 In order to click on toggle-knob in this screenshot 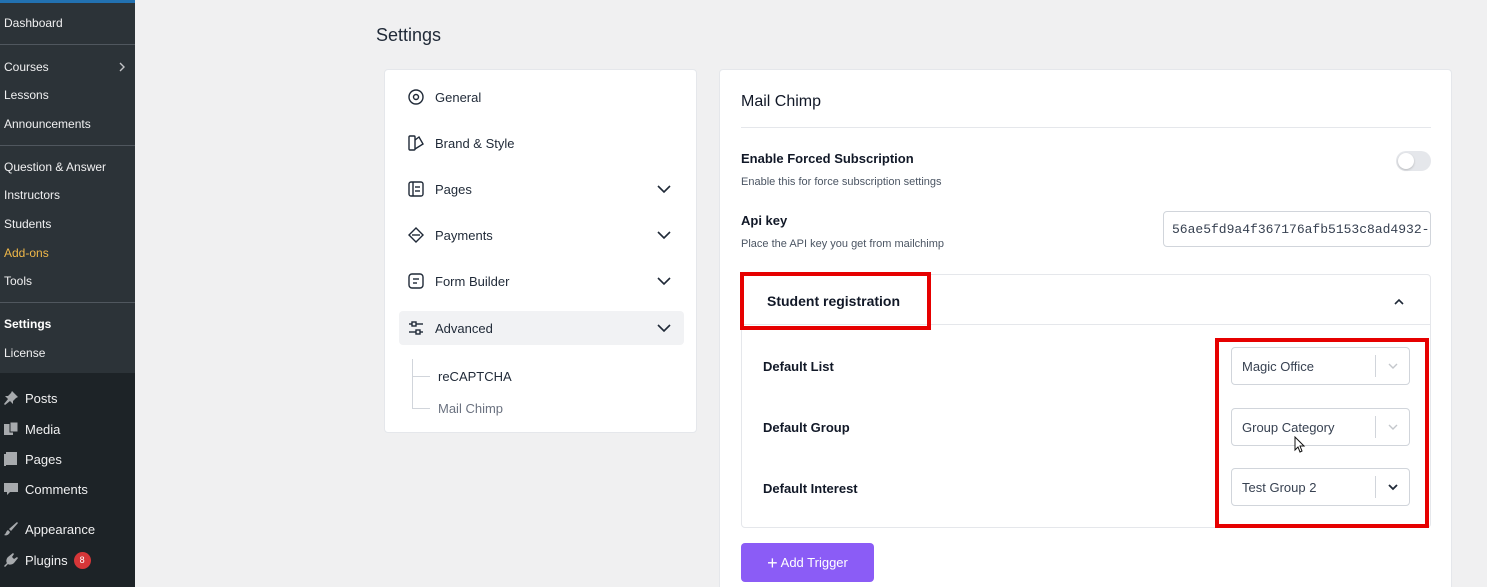, I will do `click(1406, 161)`.